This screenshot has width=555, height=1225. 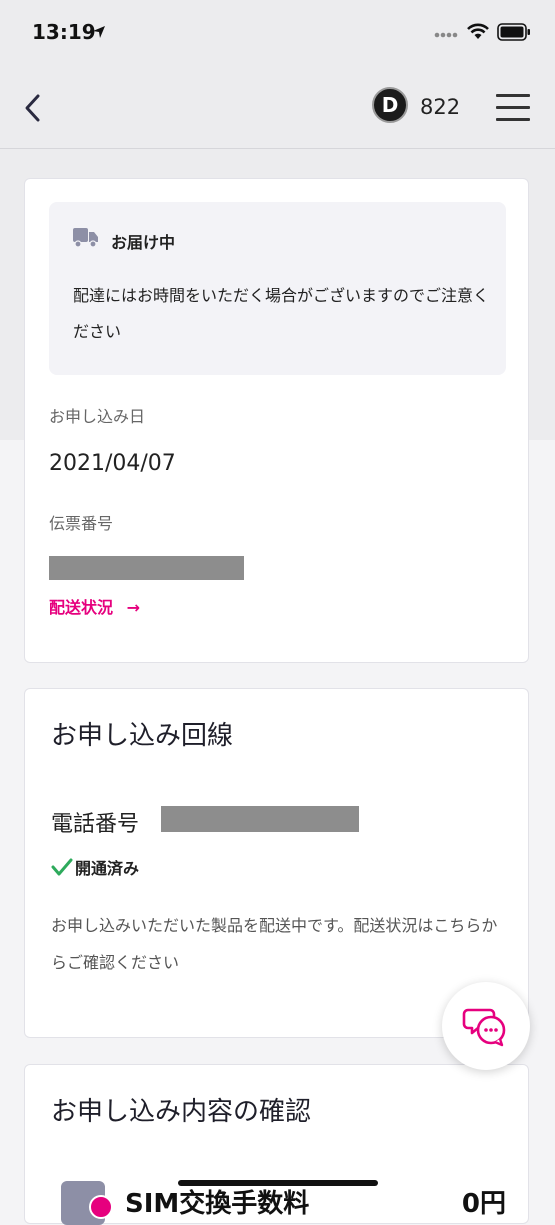 What do you see at coordinates (107, 868) in the screenshot?
I see `activated-status: 開通済み` at bounding box center [107, 868].